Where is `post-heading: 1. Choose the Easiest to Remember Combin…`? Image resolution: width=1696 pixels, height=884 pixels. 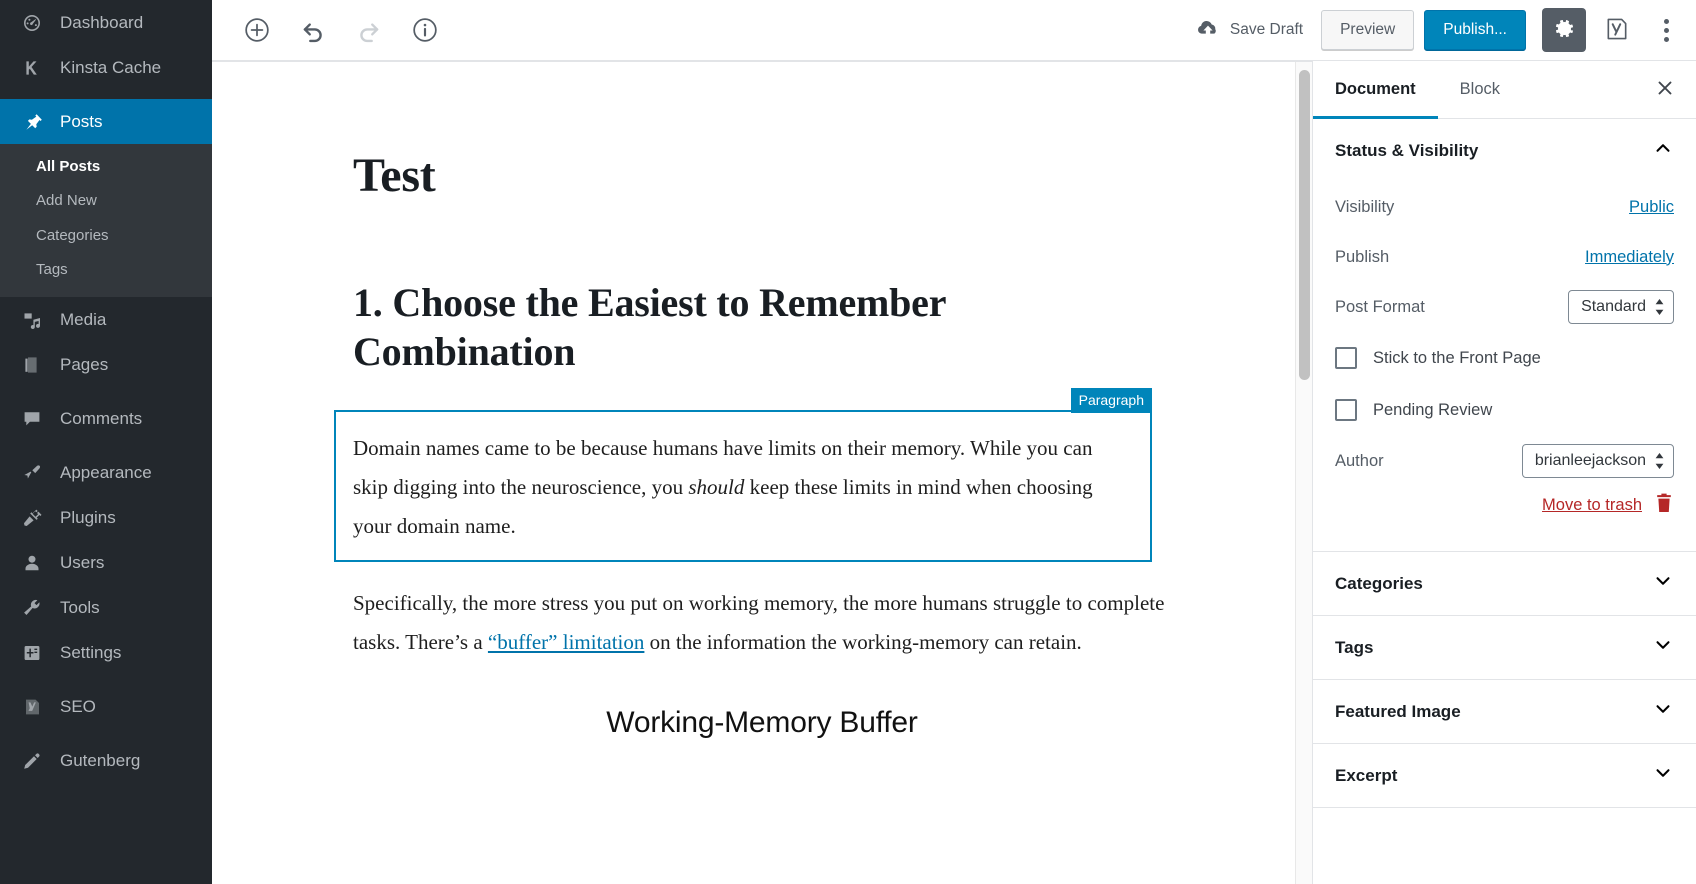 post-heading: 1. Choose the Easiest to Remember Combin… is located at coordinates (762, 328).